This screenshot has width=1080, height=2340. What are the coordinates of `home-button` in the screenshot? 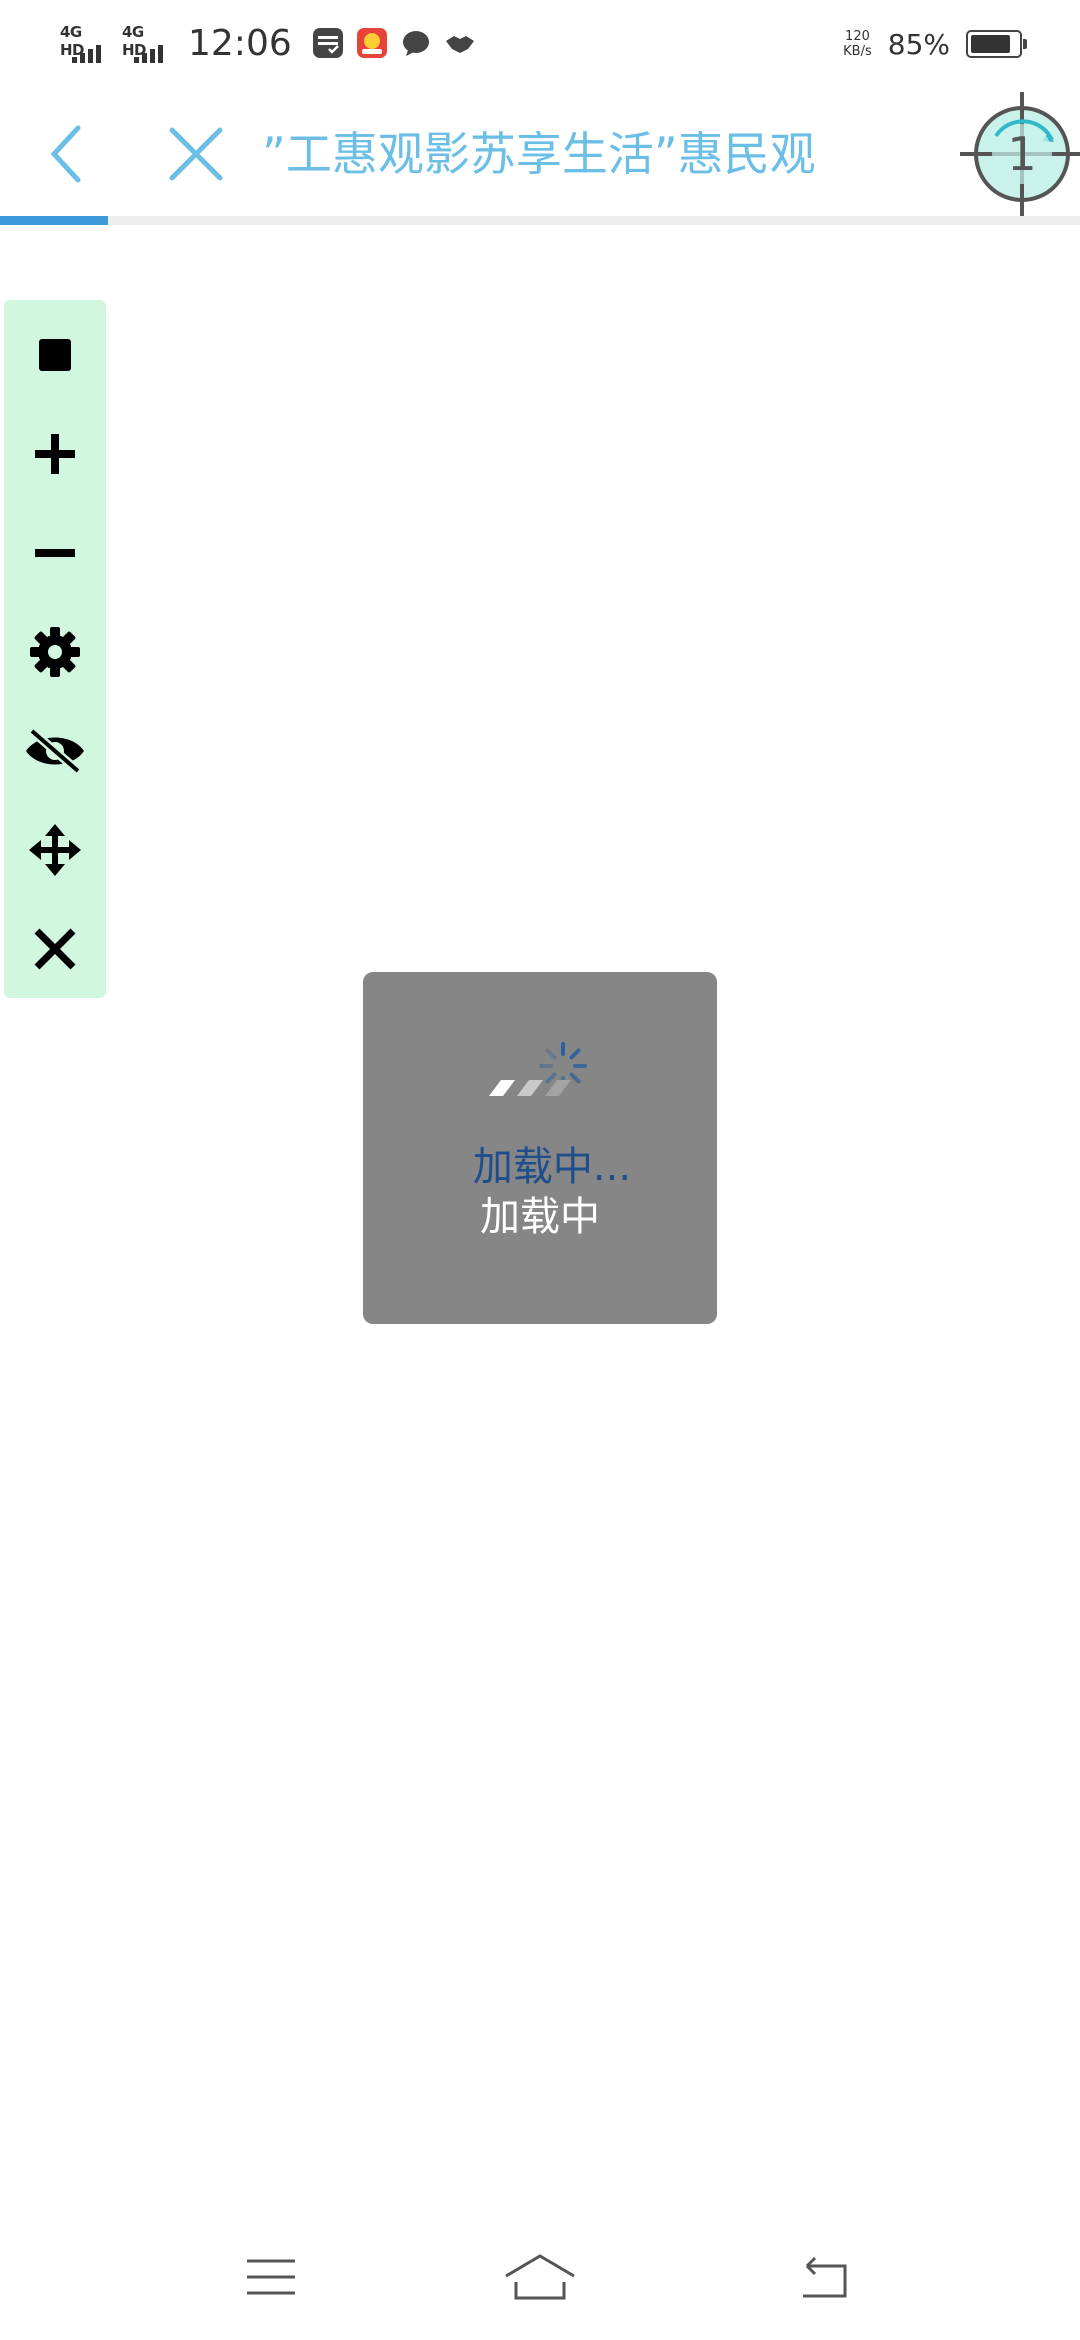 It's located at (540, 2277).